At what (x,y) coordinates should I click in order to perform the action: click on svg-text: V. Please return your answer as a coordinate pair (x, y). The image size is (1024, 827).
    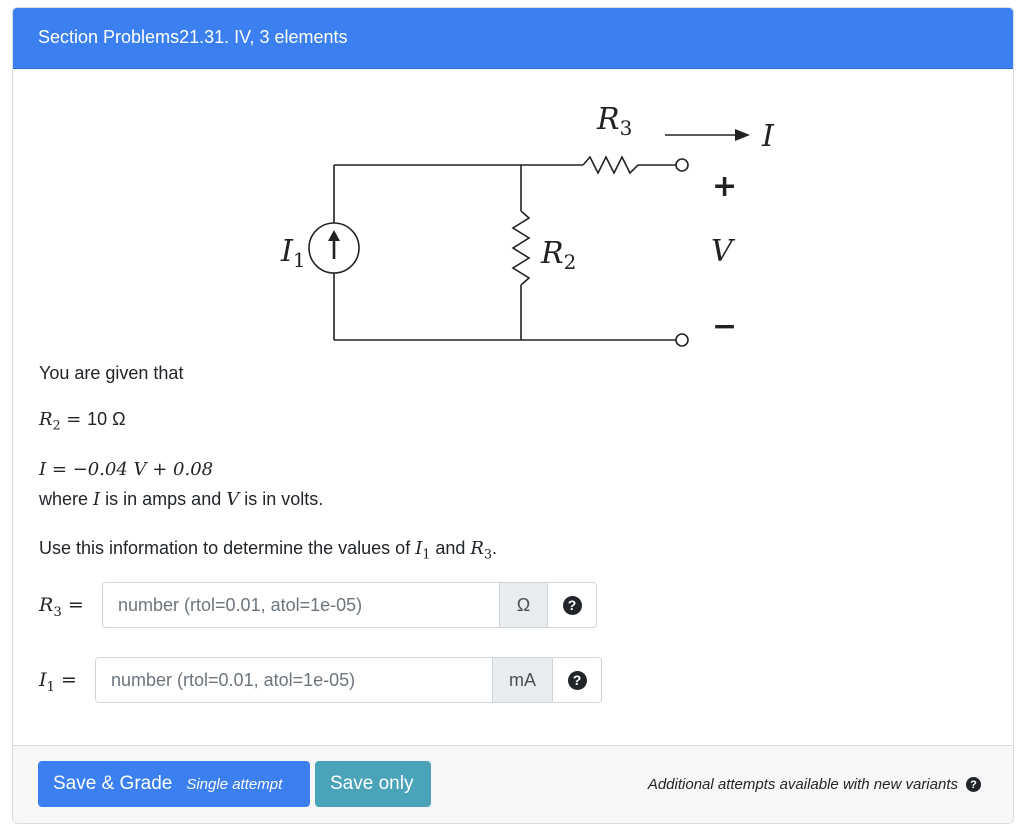
    Looking at the image, I should click on (723, 251).